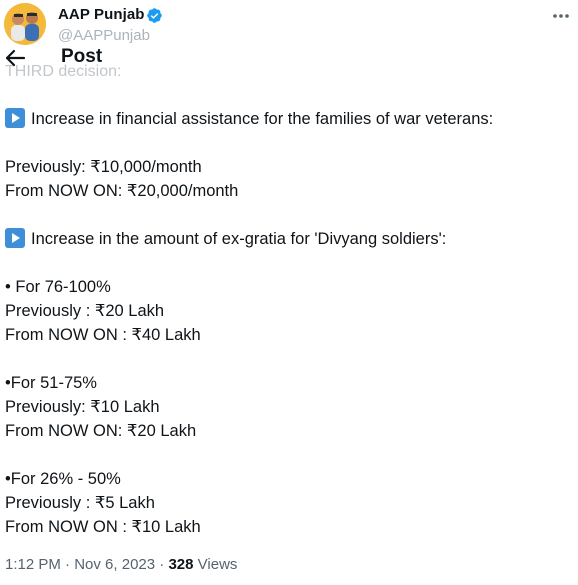 This screenshot has height=585, width=578. Describe the element at coordinates (217, 564) in the screenshot. I see `views-label: Views` at that location.